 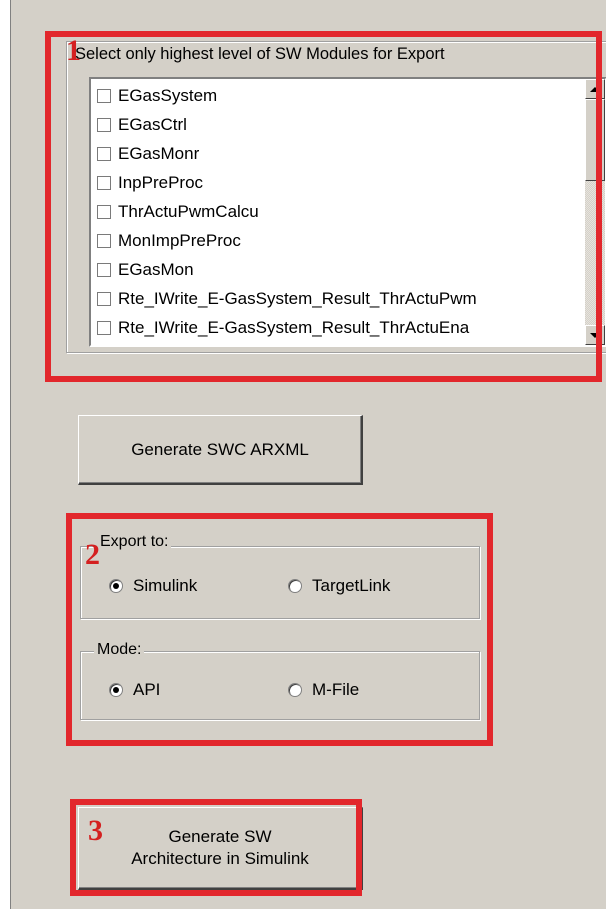 What do you see at coordinates (73, 50) in the screenshot?
I see `annotation-number-1: 1` at bounding box center [73, 50].